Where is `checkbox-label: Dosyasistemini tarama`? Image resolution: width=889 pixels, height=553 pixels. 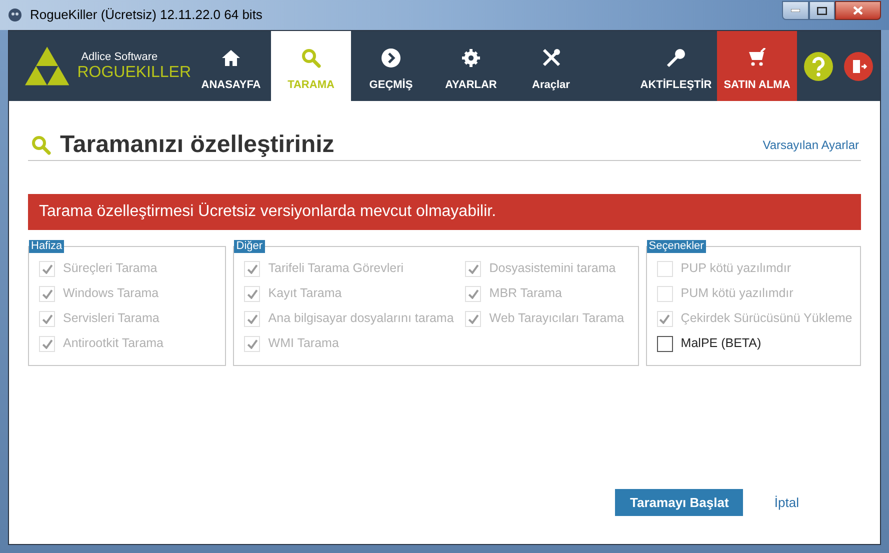
checkbox-label: Dosyasistemini tarama is located at coordinates (552, 269).